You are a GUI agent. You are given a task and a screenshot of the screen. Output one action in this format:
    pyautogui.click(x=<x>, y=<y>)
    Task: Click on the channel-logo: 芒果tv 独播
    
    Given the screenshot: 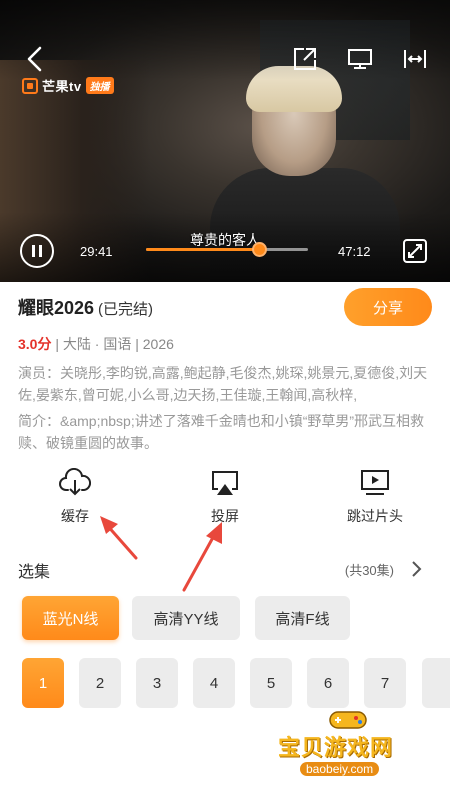 What is the action you would take?
    pyautogui.click(x=68, y=85)
    